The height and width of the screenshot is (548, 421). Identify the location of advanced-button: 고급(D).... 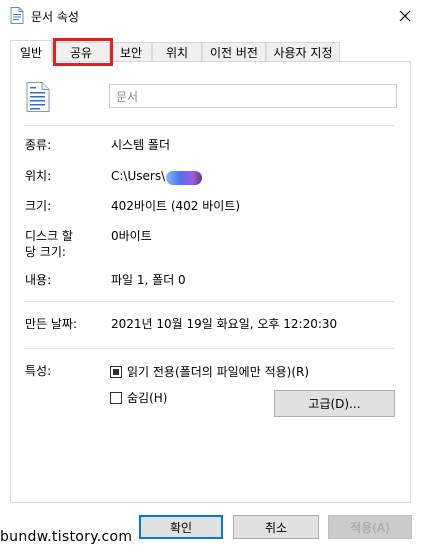
(334, 403).